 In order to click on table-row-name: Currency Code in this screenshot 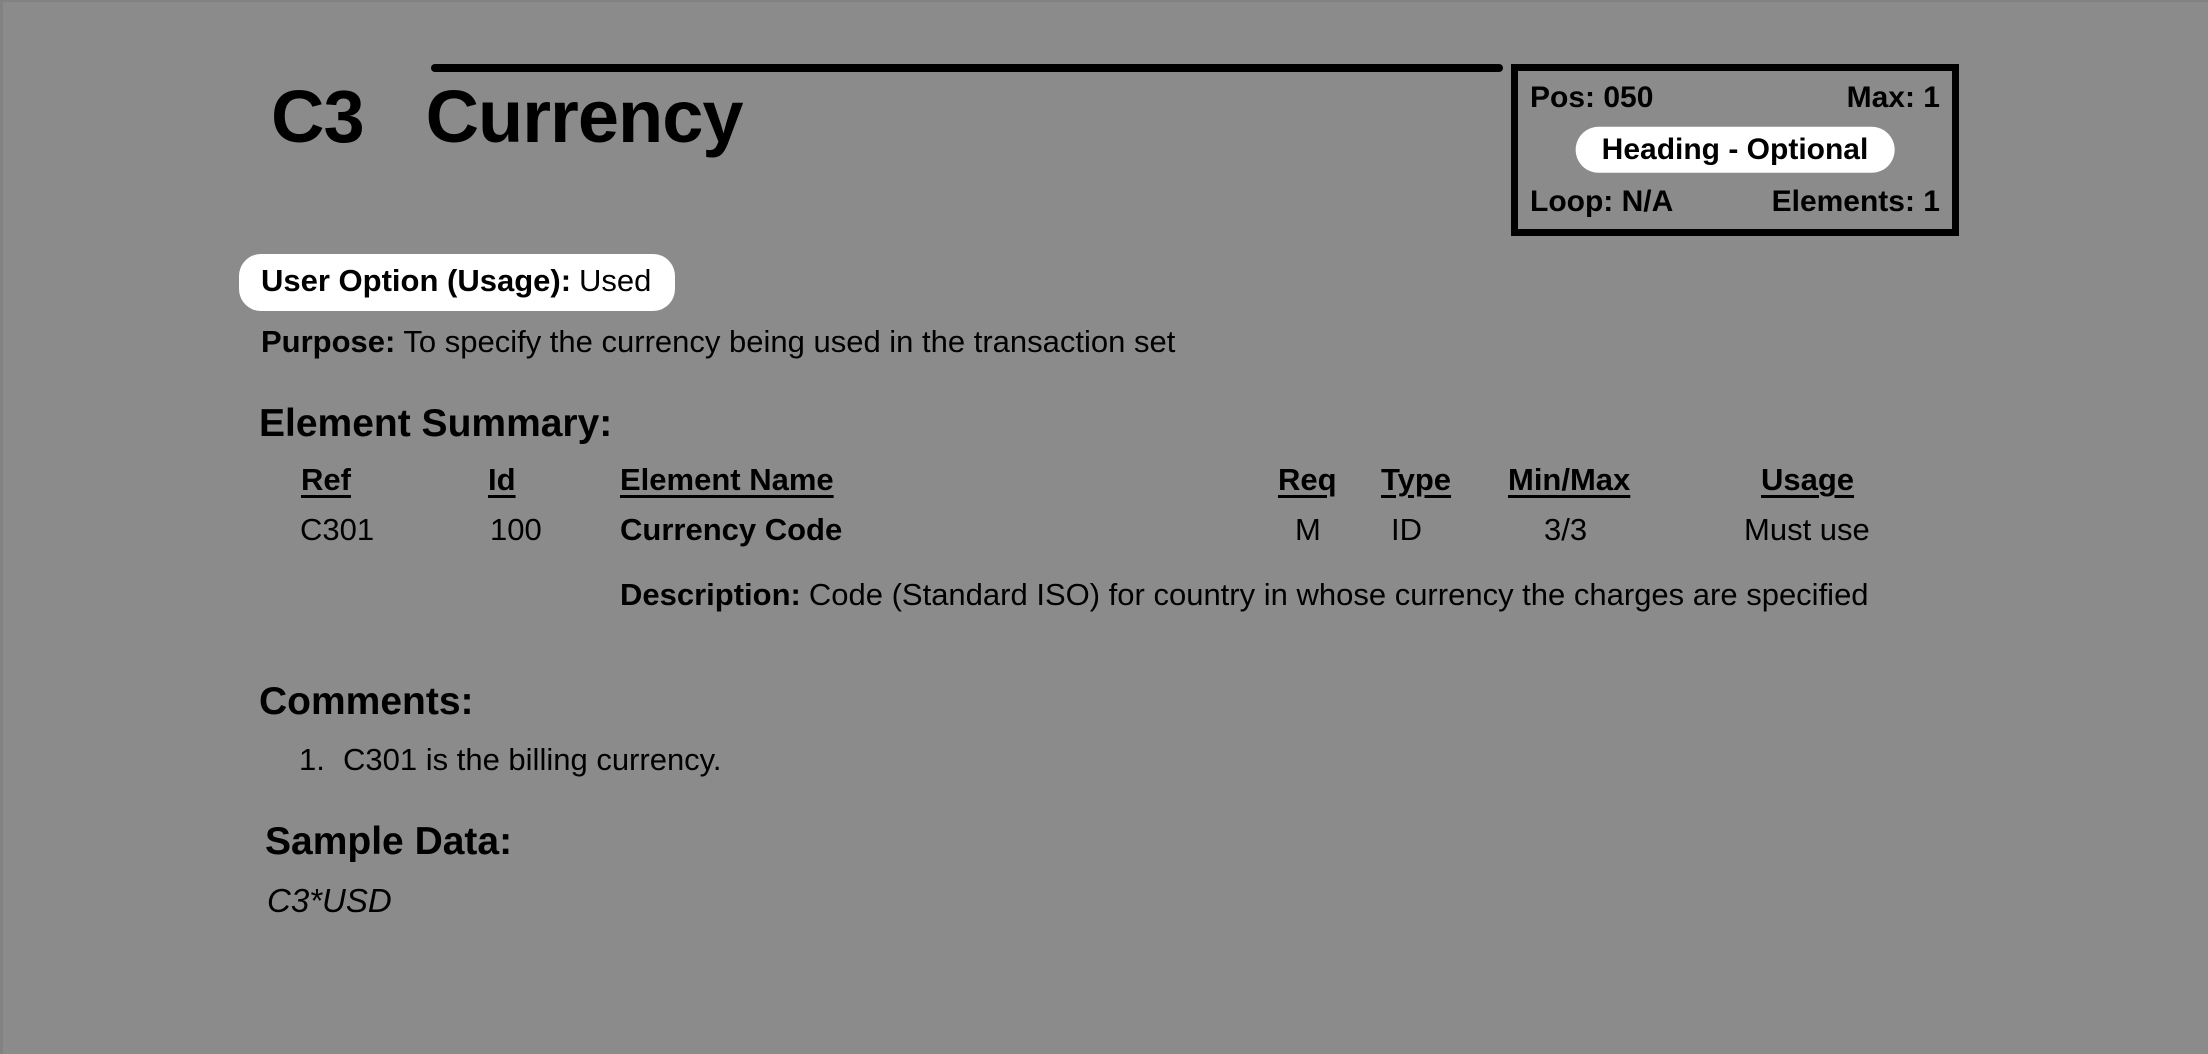, I will do `click(731, 529)`.